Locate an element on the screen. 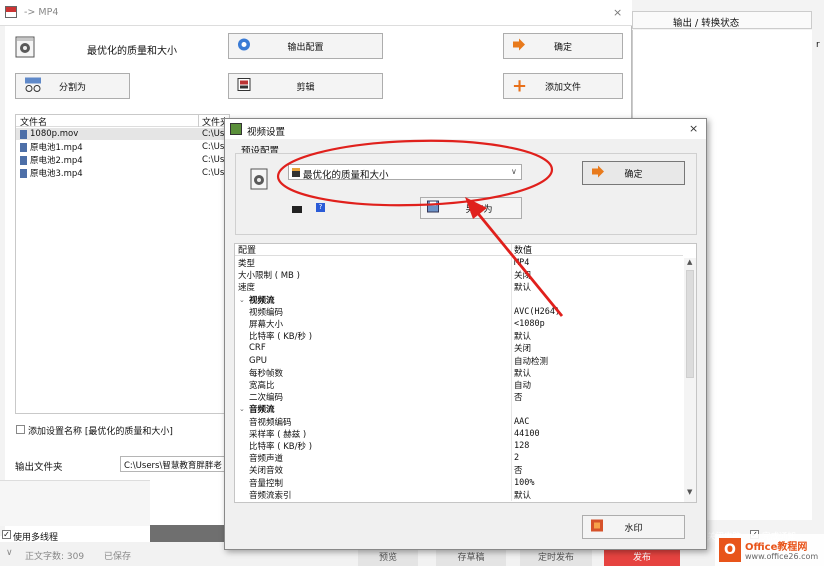 This screenshot has height=566, width=824. dialog-title: 视频设置 is located at coordinates (266, 132).